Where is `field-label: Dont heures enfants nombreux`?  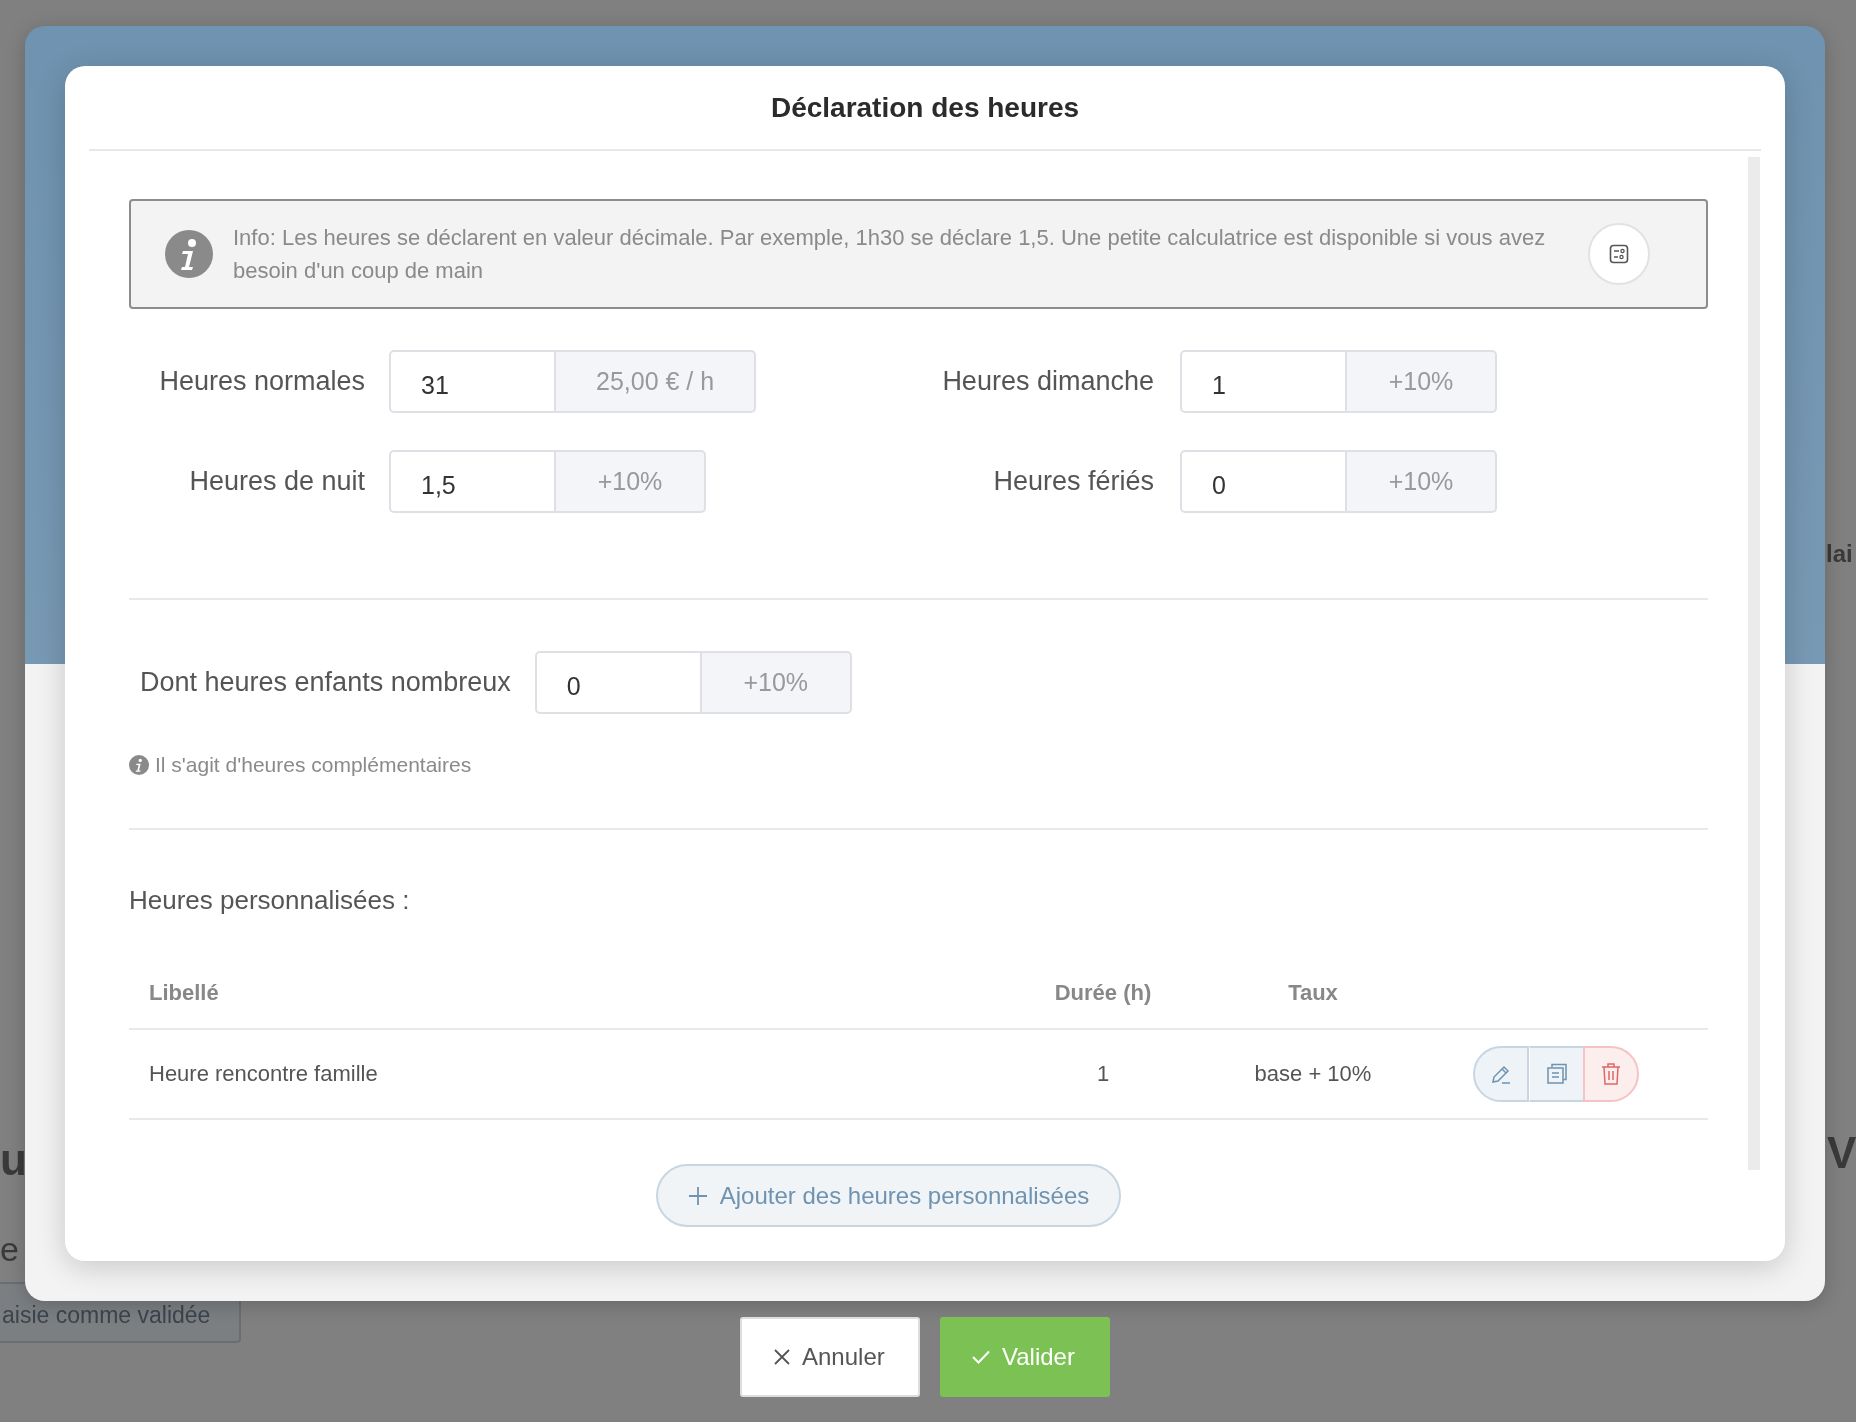
field-label: Dont heures enfants nombreux is located at coordinates (325, 682).